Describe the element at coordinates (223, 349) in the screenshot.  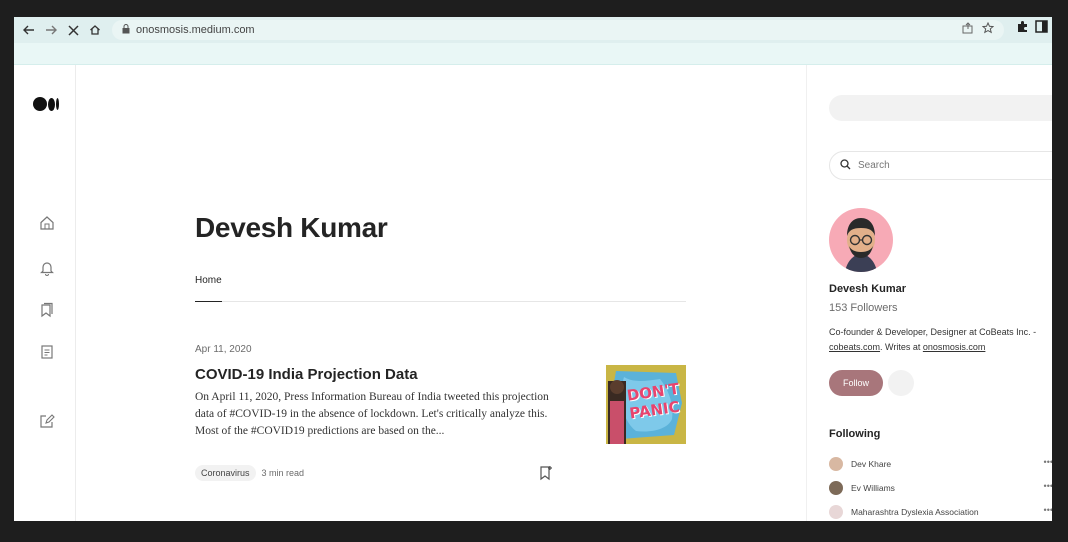
I see `post-date: Apr 11, 2020` at that location.